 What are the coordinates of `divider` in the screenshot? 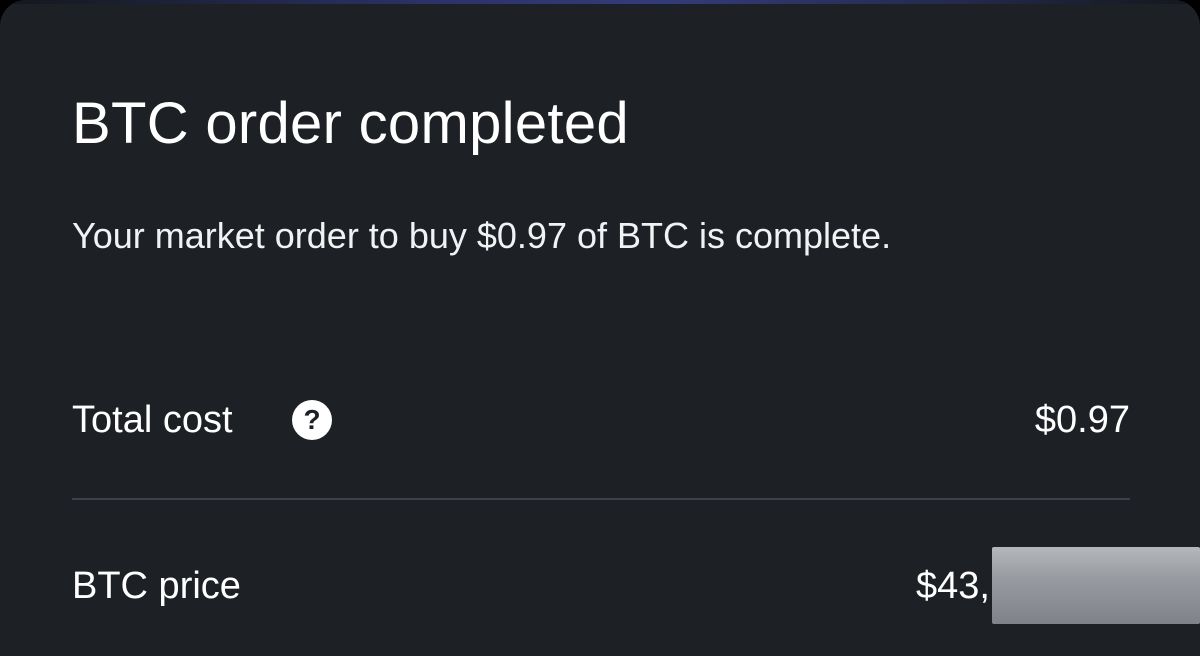 It's located at (601, 499).